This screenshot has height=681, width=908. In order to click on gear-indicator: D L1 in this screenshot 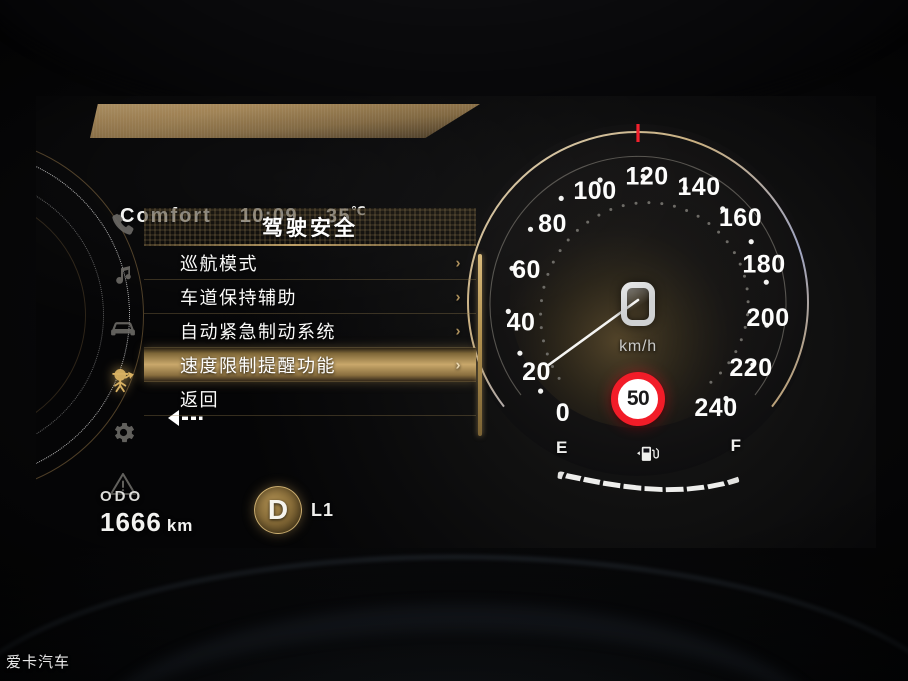, I will do `click(294, 510)`.